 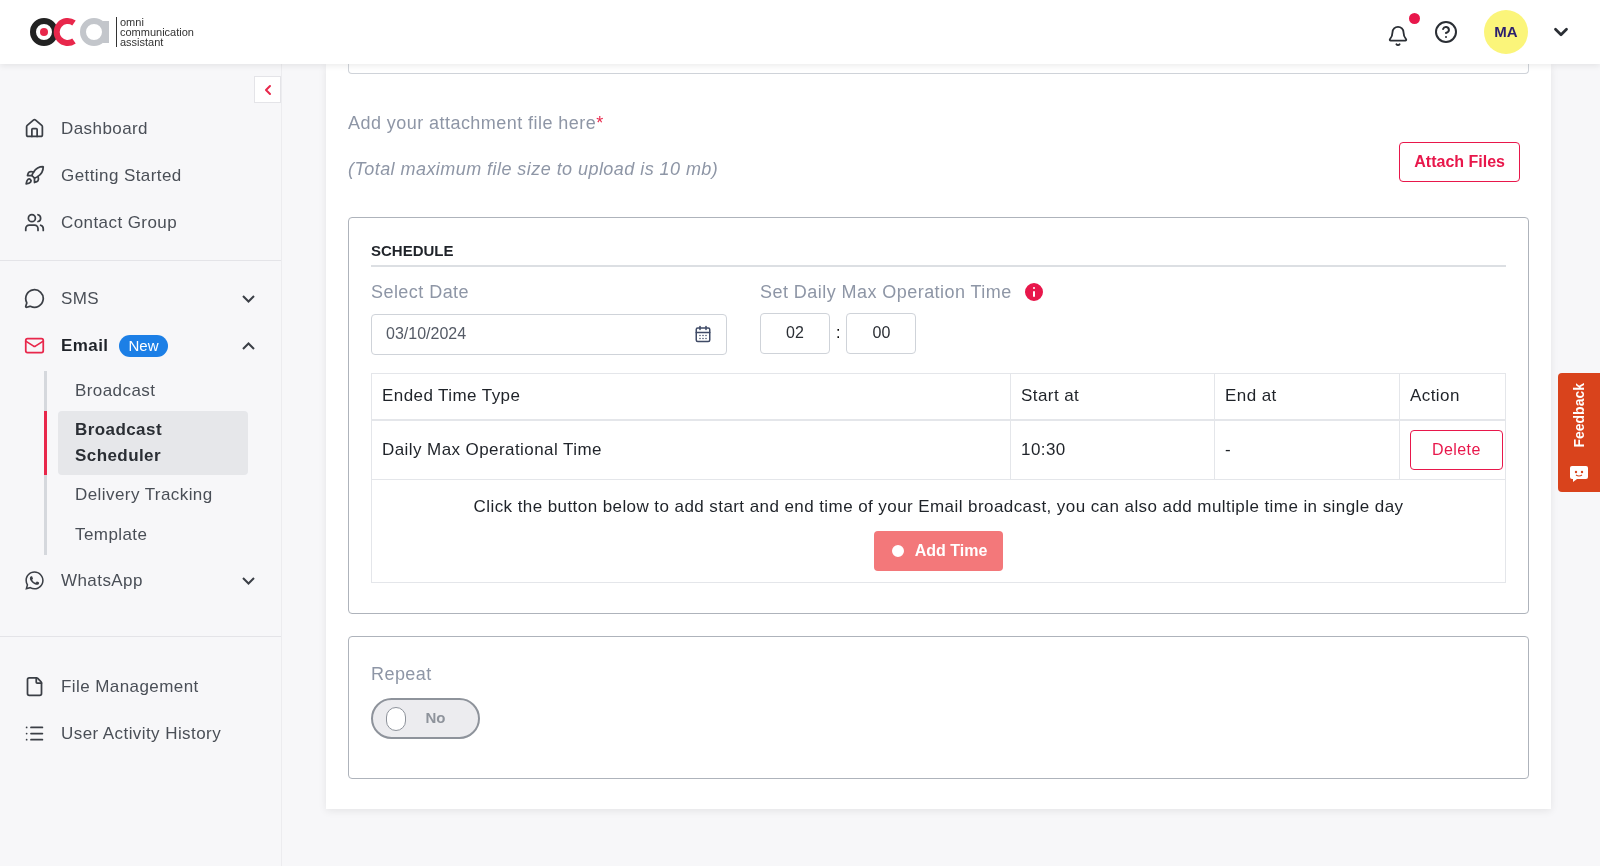 I want to click on nav-item: Contact Group, so click(x=140, y=222).